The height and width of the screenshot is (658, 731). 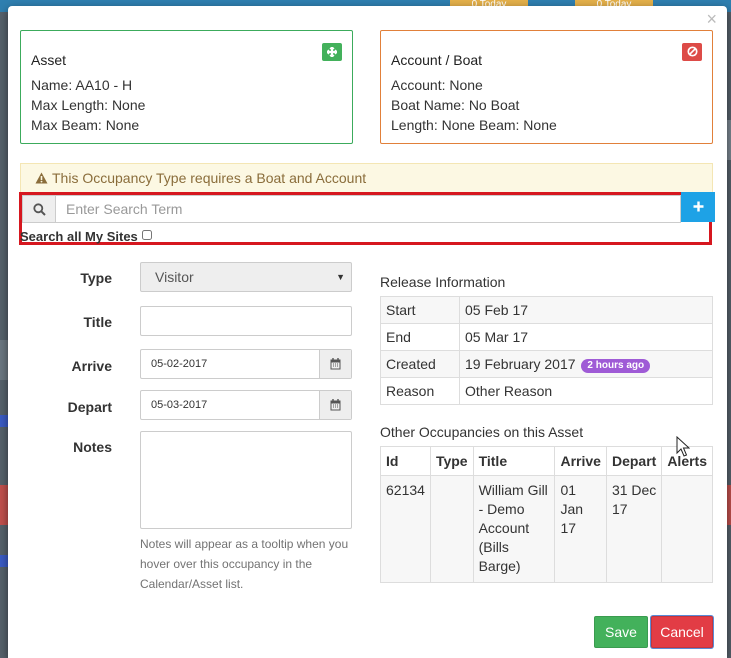 What do you see at coordinates (621, 632) in the screenshot?
I see `save-button: Save` at bounding box center [621, 632].